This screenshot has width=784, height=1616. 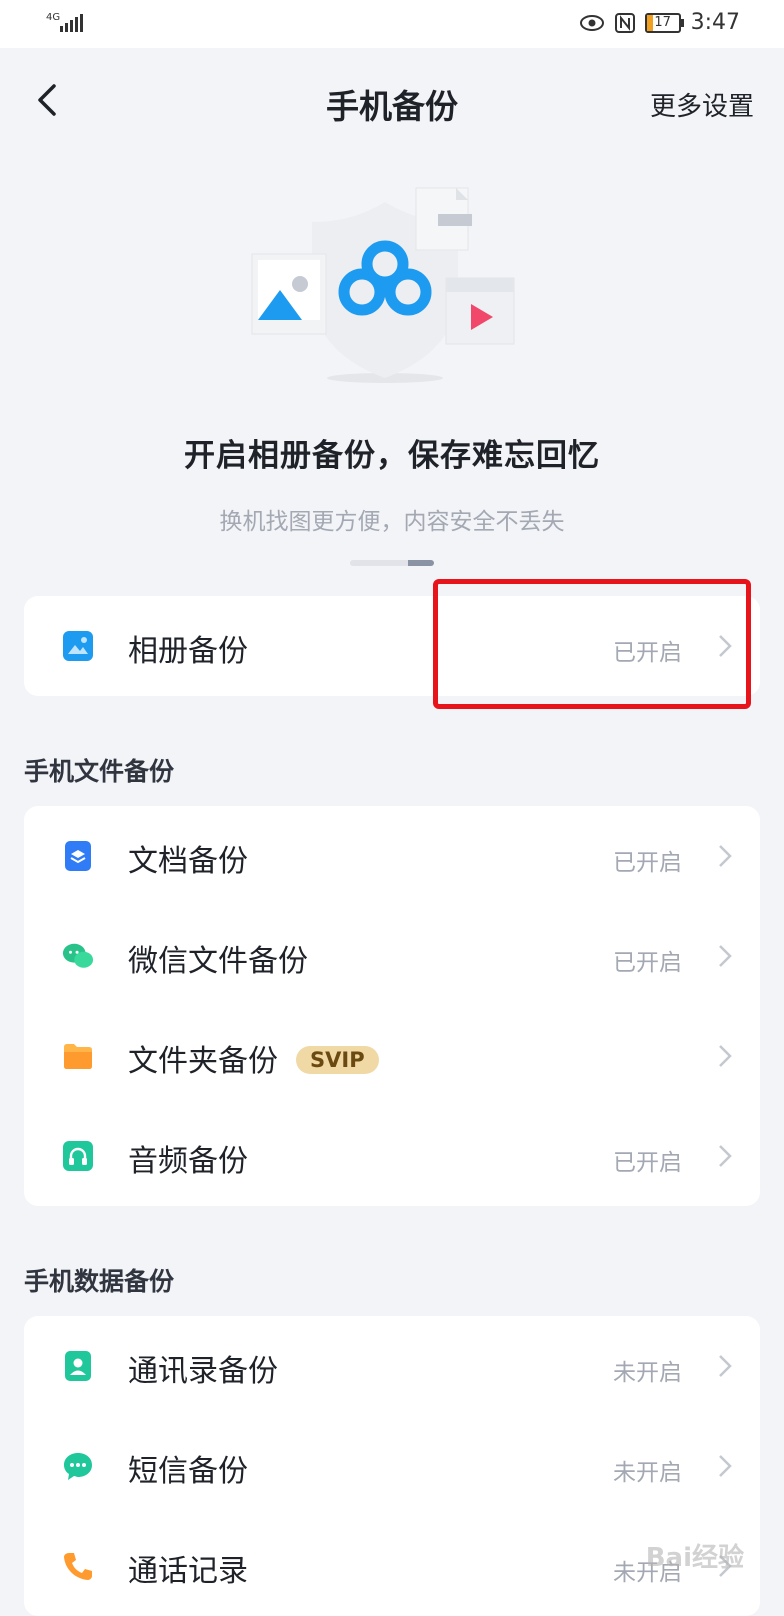 What do you see at coordinates (188, 1471) in the screenshot?
I see `row-label: 短信备份` at bounding box center [188, 1471].